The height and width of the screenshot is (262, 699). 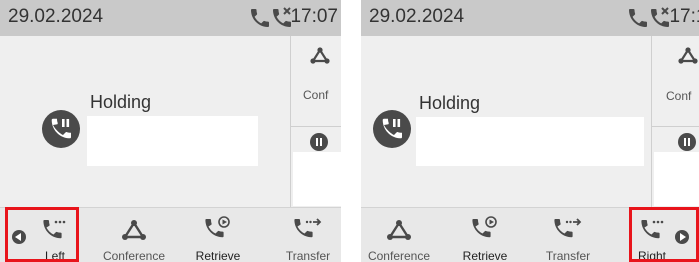 What do you see at coordinates (314, 16) in the screenshot?
I see `time-label: 17:07` at bounding box center [314, 16].